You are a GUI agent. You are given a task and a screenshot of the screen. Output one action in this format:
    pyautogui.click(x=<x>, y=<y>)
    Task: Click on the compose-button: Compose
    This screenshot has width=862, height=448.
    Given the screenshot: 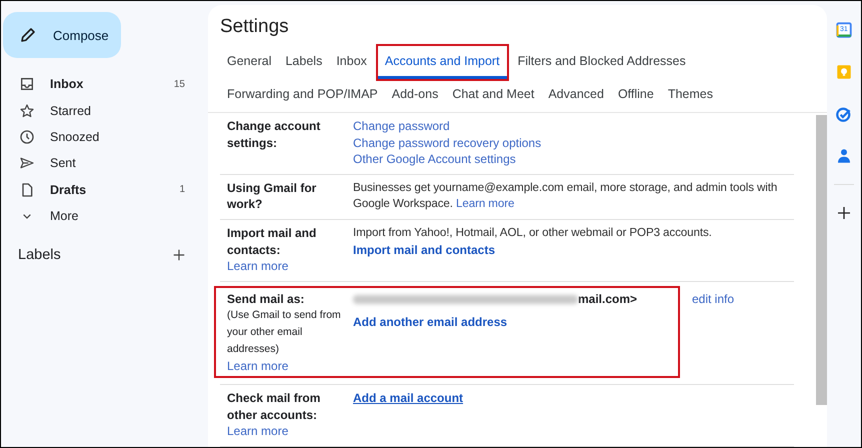 What is the action you would take?
    pyautogui.click(x=62, y=35)
    